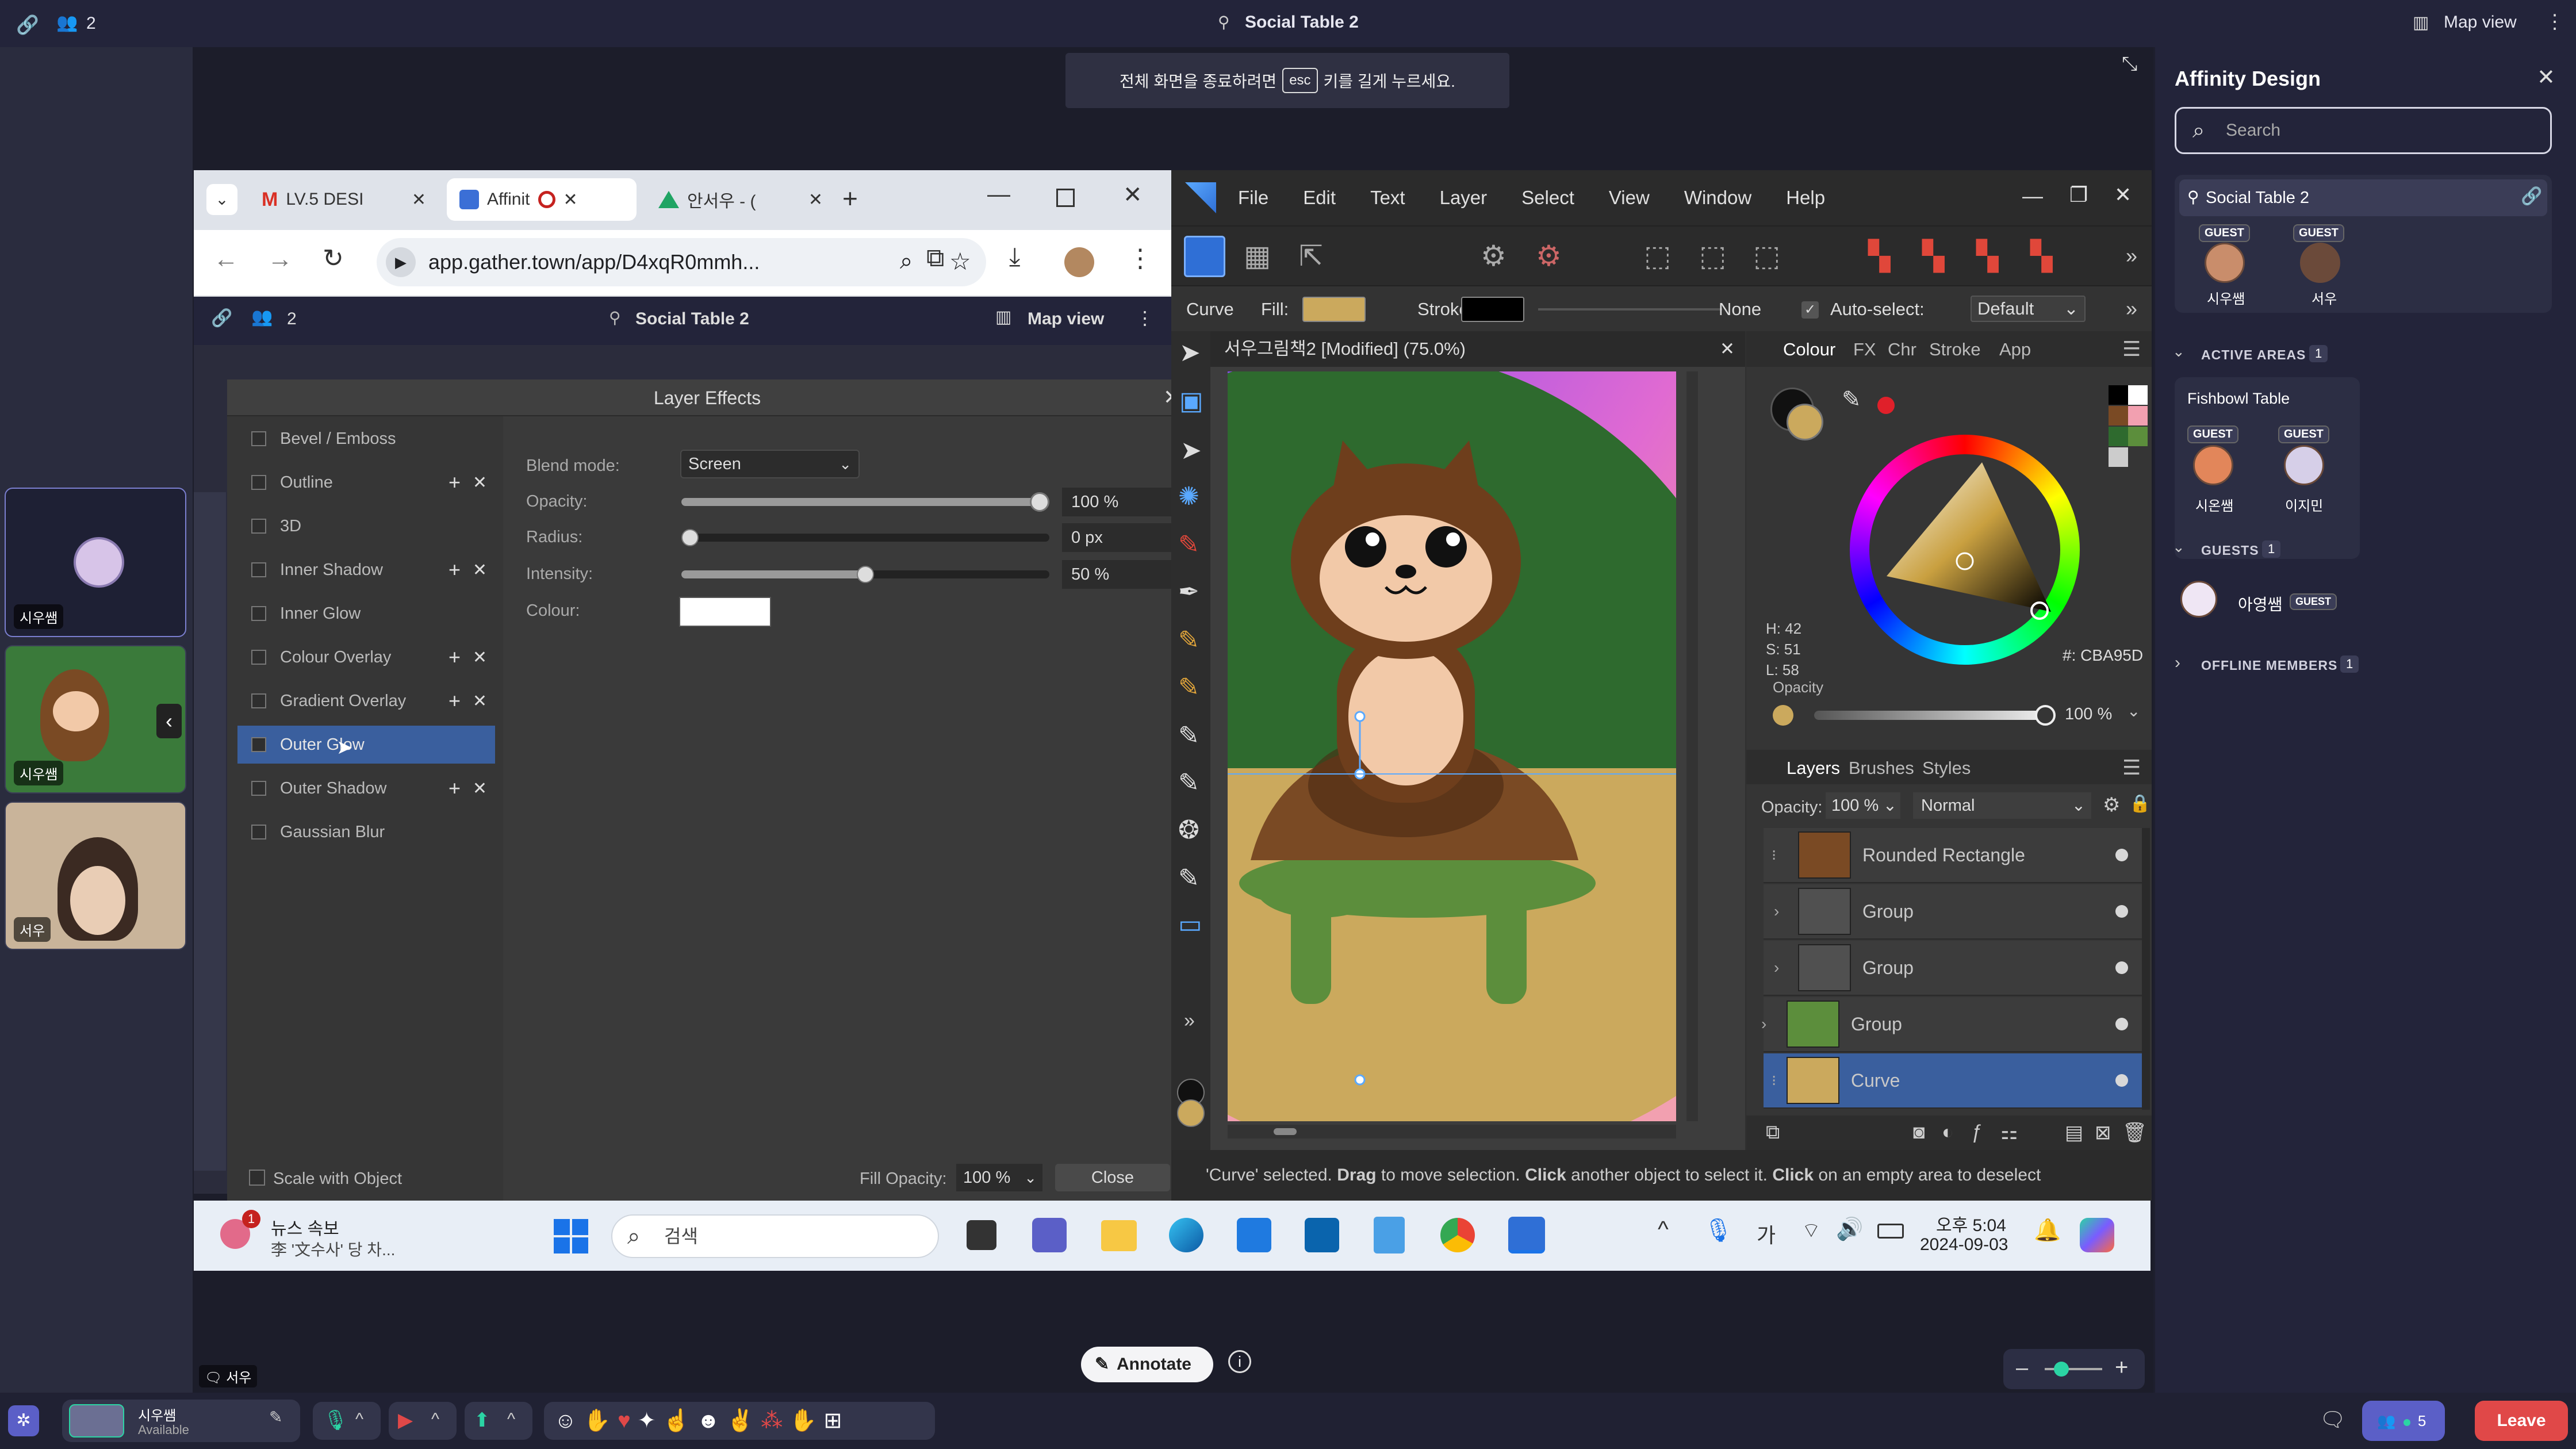 Image resolution: width=2576 pixels, height=1449 pixels. What do you see at coordinates (2103, 655) in the screenshot?
I see `hex-readout: #: CBA95D` at bounding box center [2103, 655].